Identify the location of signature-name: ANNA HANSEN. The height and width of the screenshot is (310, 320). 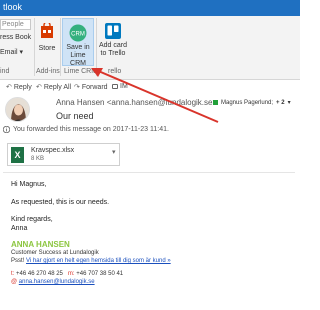
(40, 244).